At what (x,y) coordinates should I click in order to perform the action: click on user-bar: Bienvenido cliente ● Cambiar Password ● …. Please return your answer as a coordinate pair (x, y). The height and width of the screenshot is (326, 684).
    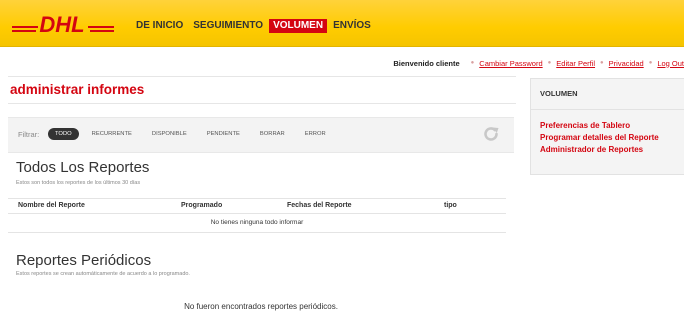
    Looking at the image, I should click on (538, 63).